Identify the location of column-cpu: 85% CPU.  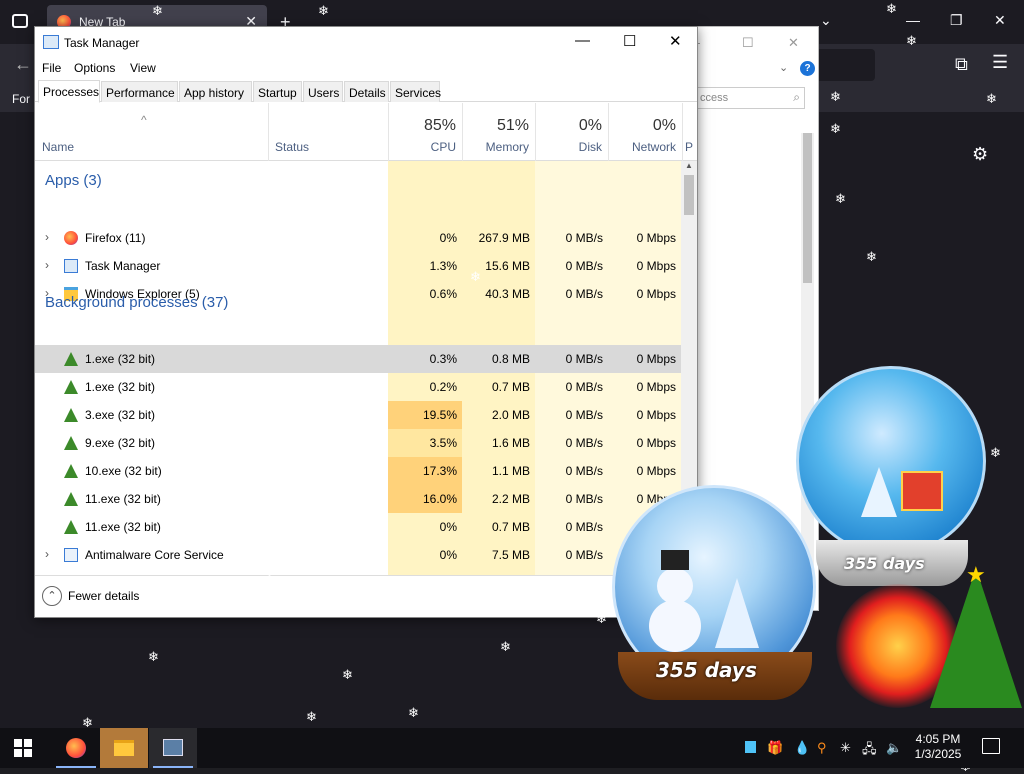
(425, 132).